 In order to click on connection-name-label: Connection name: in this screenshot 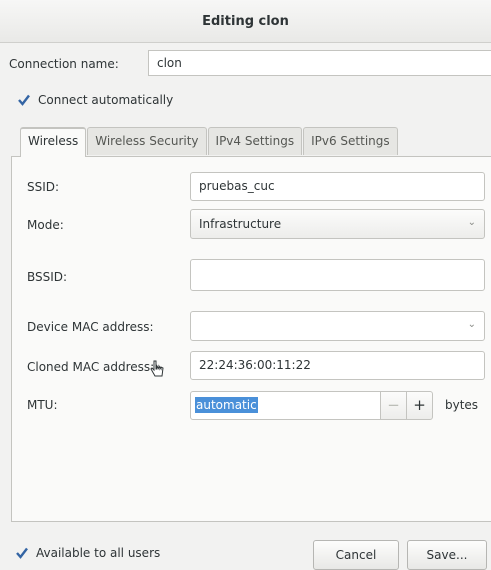, I will do `click(64, 64)`.